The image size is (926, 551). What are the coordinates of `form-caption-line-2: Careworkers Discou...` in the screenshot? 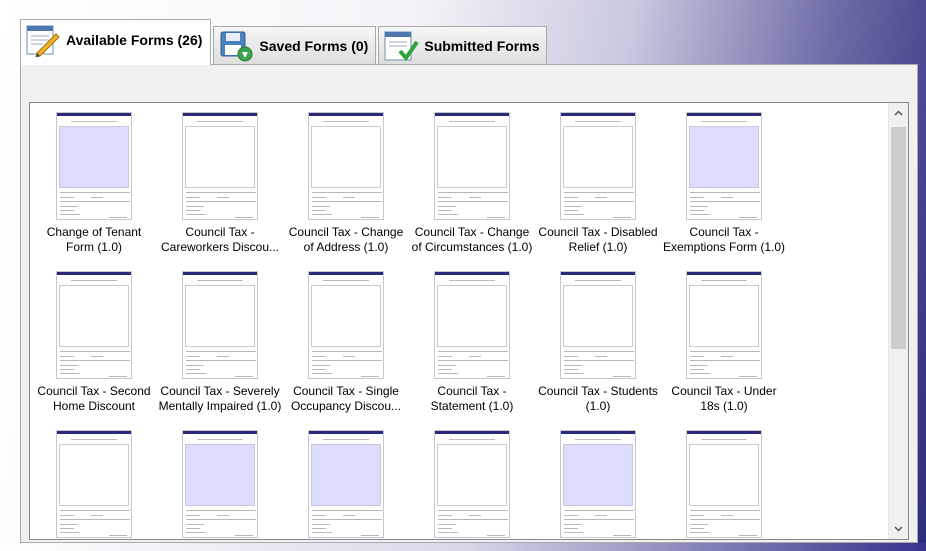 It's located at (220, 247).